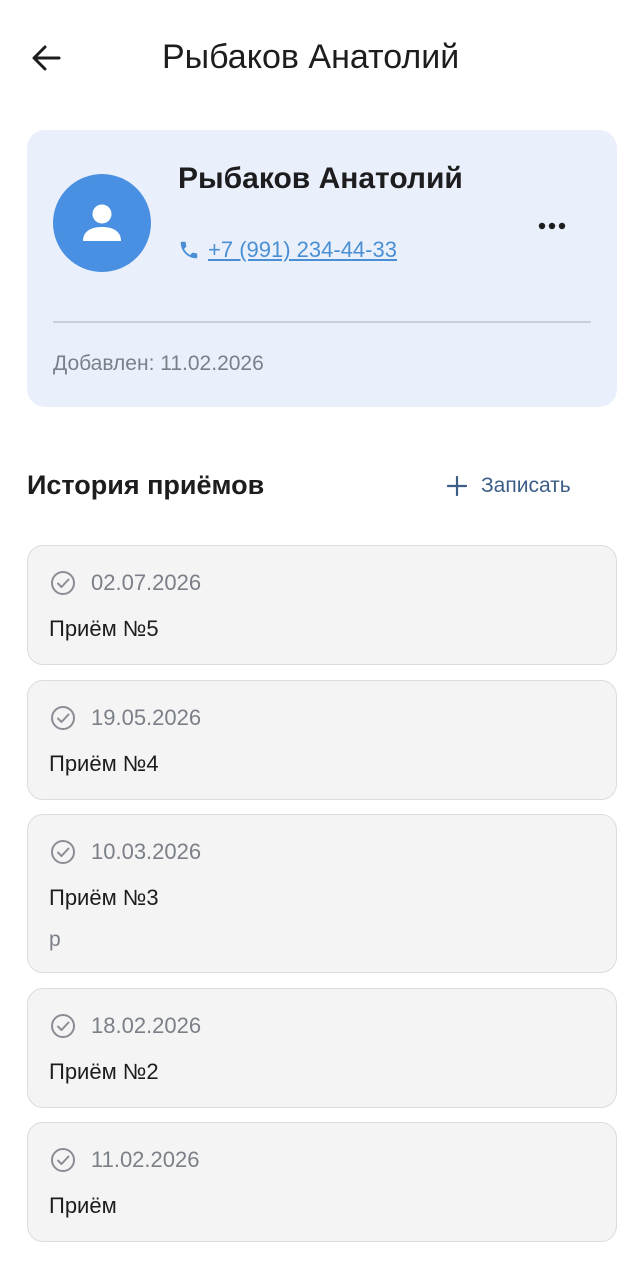 Image resolution: width=644 pixels, height=1280 pixels. I want to click on visit-card: 19.05.2026 Приём №4, so click(322, 740).